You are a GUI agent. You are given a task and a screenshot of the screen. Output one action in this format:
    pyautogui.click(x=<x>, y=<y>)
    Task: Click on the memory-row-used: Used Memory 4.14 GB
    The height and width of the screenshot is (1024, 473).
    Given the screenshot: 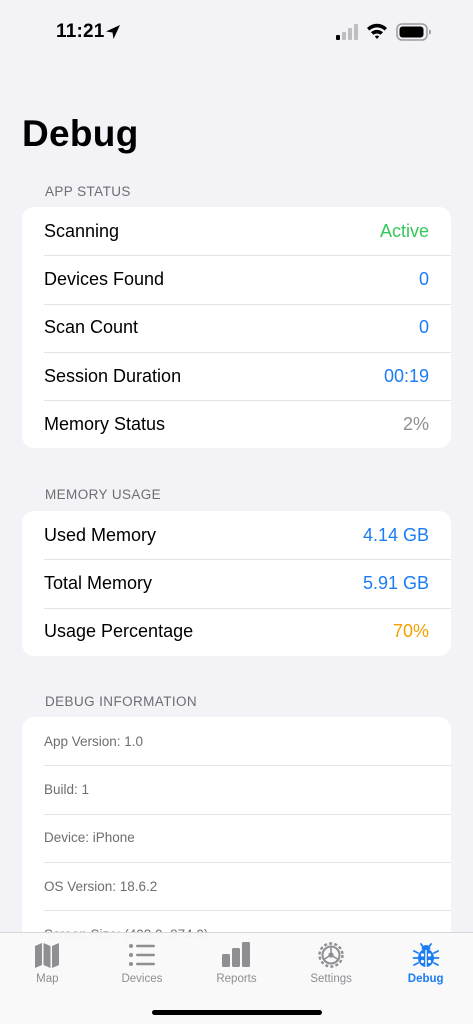 What is the action you would take?
    pyautogui.click(x=236, y=535)
    